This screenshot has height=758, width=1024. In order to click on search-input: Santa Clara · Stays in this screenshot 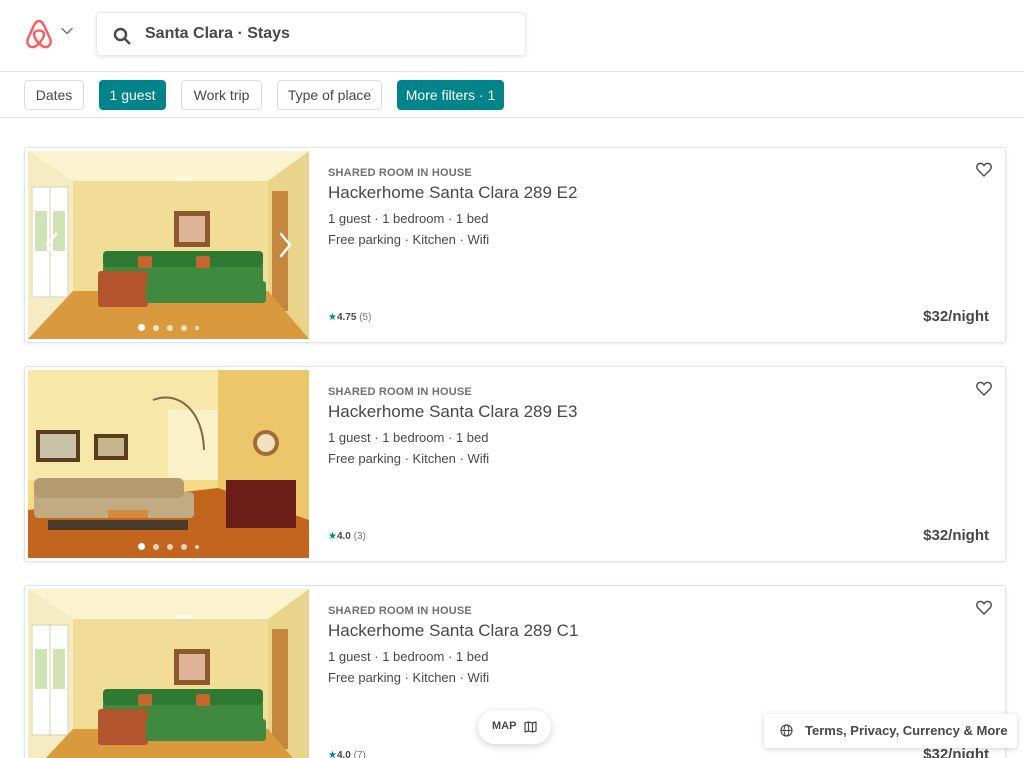, I will do `click(217, 34)`.